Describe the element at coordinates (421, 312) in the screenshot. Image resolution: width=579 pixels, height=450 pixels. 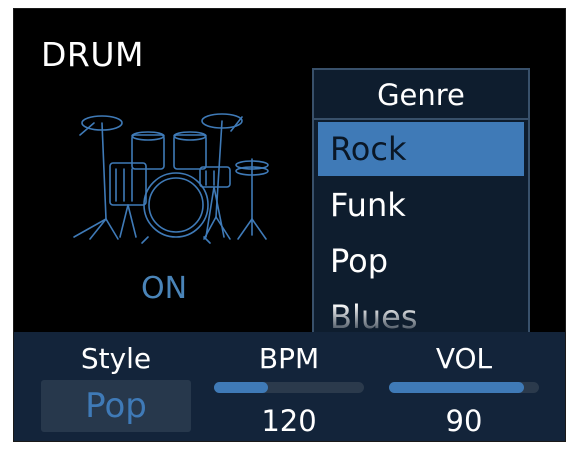
I see `genre-item-blues: Blues` at that location.